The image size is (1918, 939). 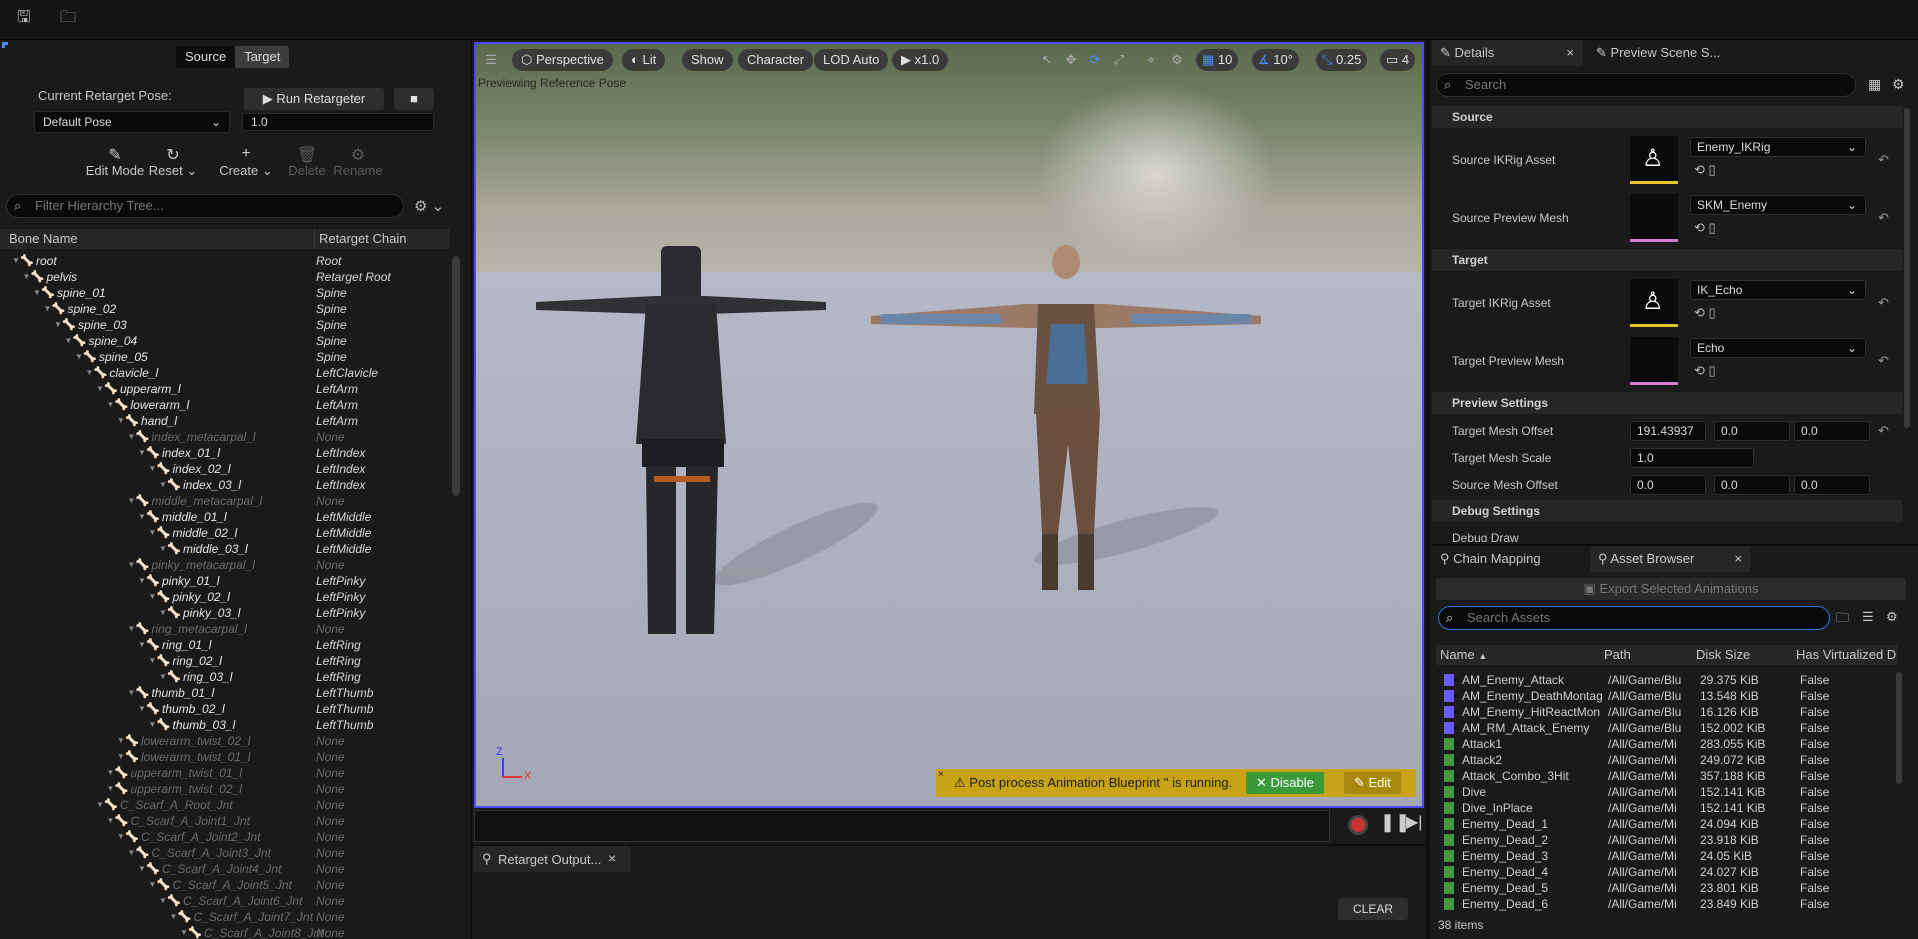 I want to click on chain-mapping-tab: ⚲ Chain Mapping, so click(x=1511, y=559).